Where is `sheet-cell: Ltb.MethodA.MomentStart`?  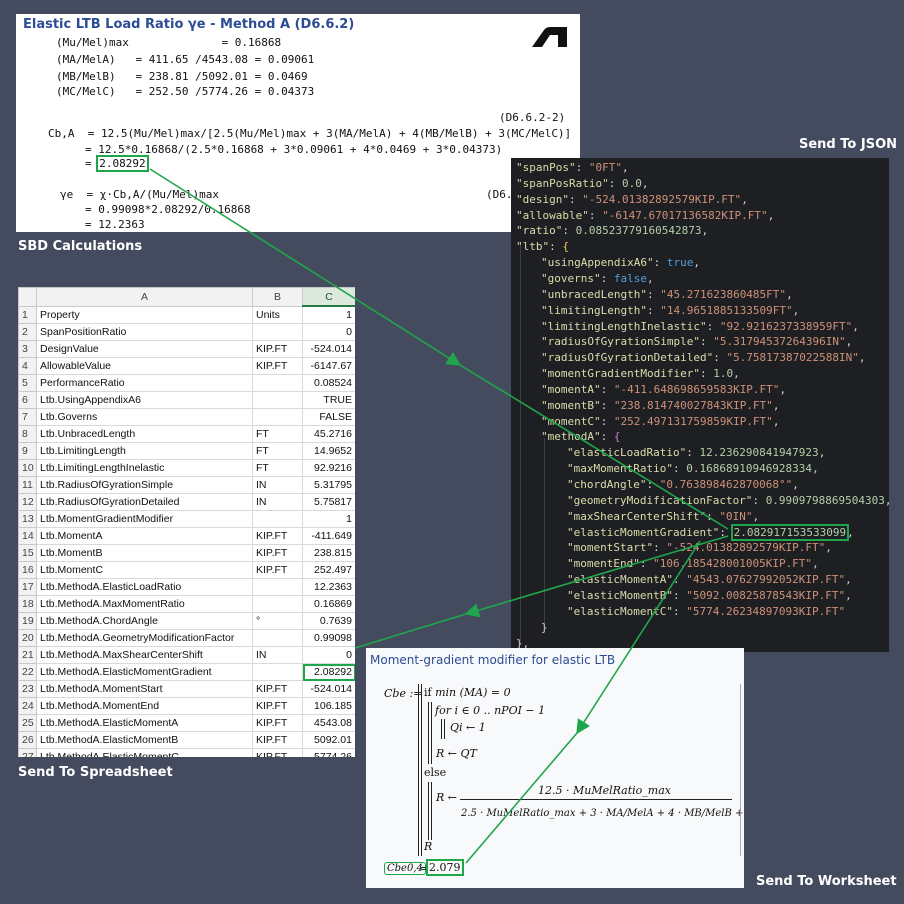
sheet-cell: Ltb.MethodA.MomentStart is located at coordinates (144, 689).